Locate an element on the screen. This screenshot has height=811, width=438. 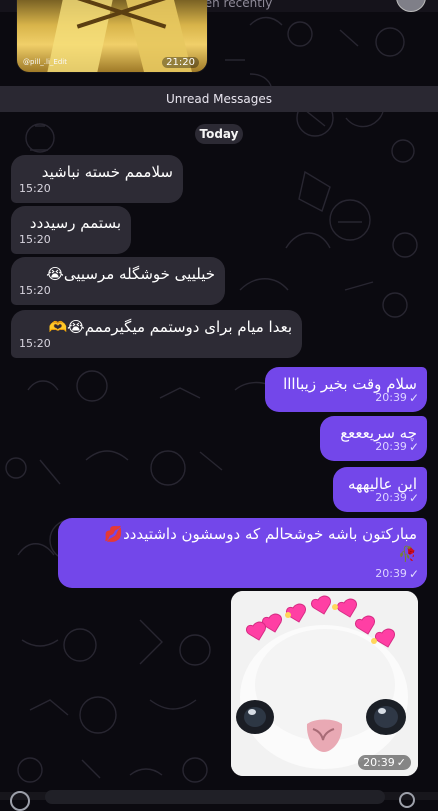
message-text-second-line: 🥀 is located at coordinates (407, 554).